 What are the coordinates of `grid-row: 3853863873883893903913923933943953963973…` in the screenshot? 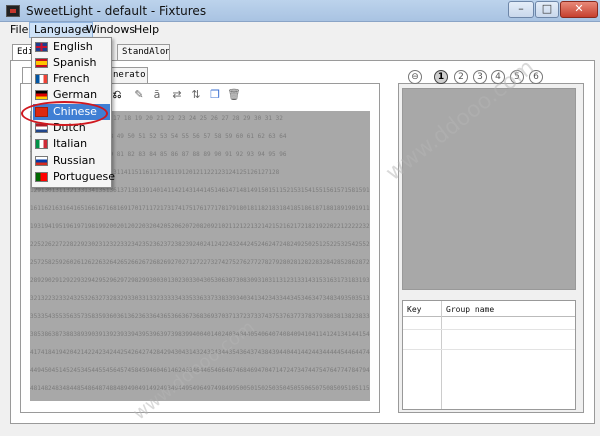 It's located at (200, 334).